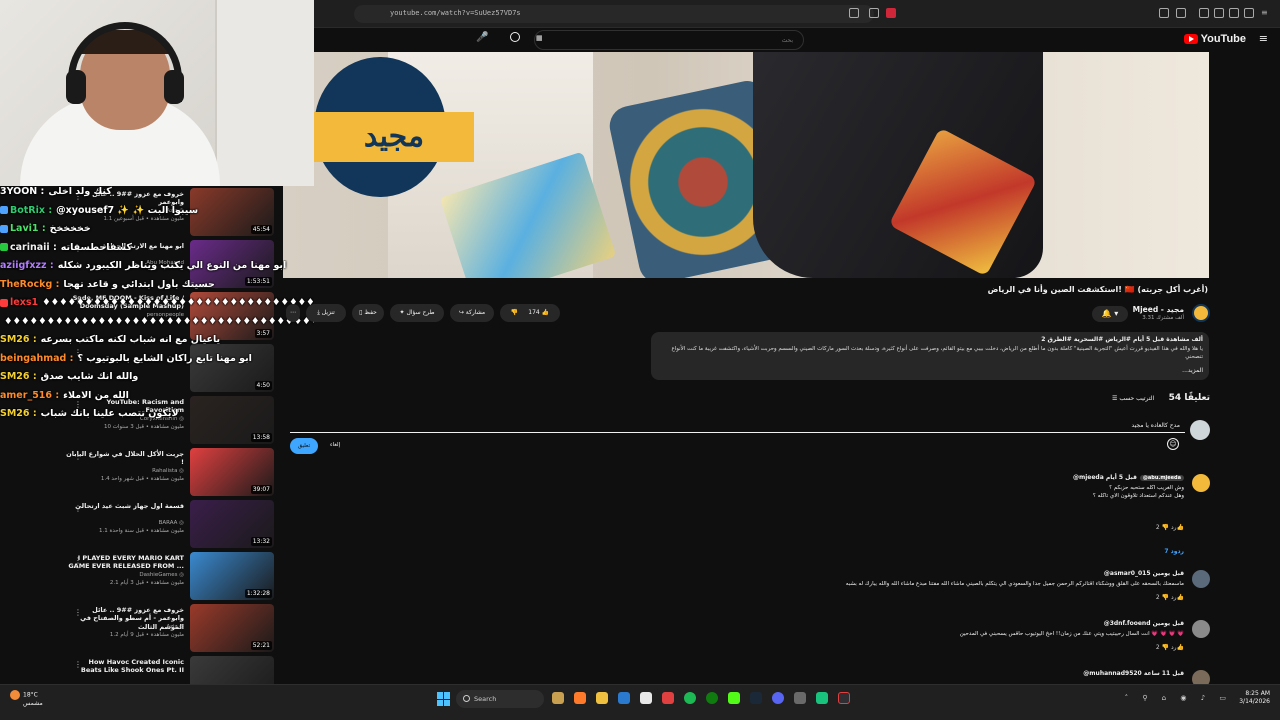 Image resolution: width=1280 pixels, height=720 pixels. I want to click on system-tray: ˄ ⚲ ⌂ ◉ ♪ ▭, so click(1178, 698).